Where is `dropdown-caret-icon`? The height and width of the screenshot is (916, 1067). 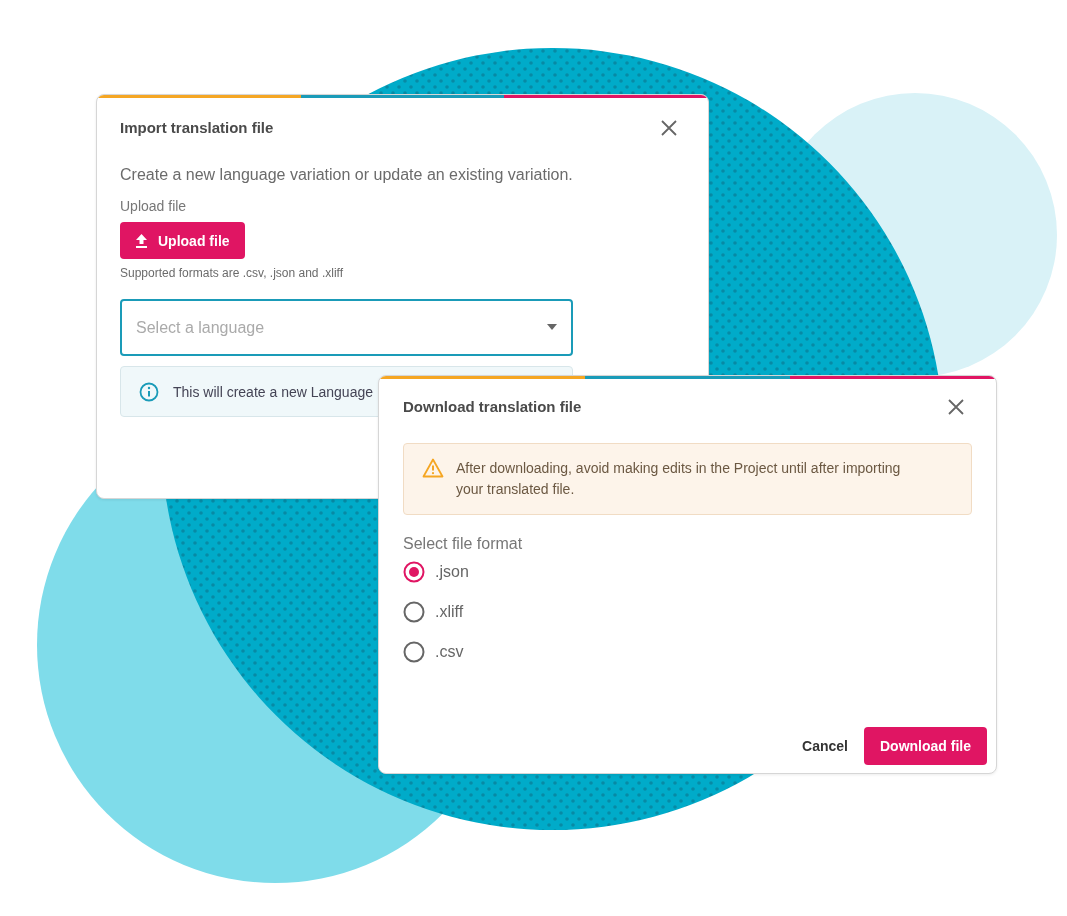
dropdown-caret-icon is located at coordinates (552, 327).